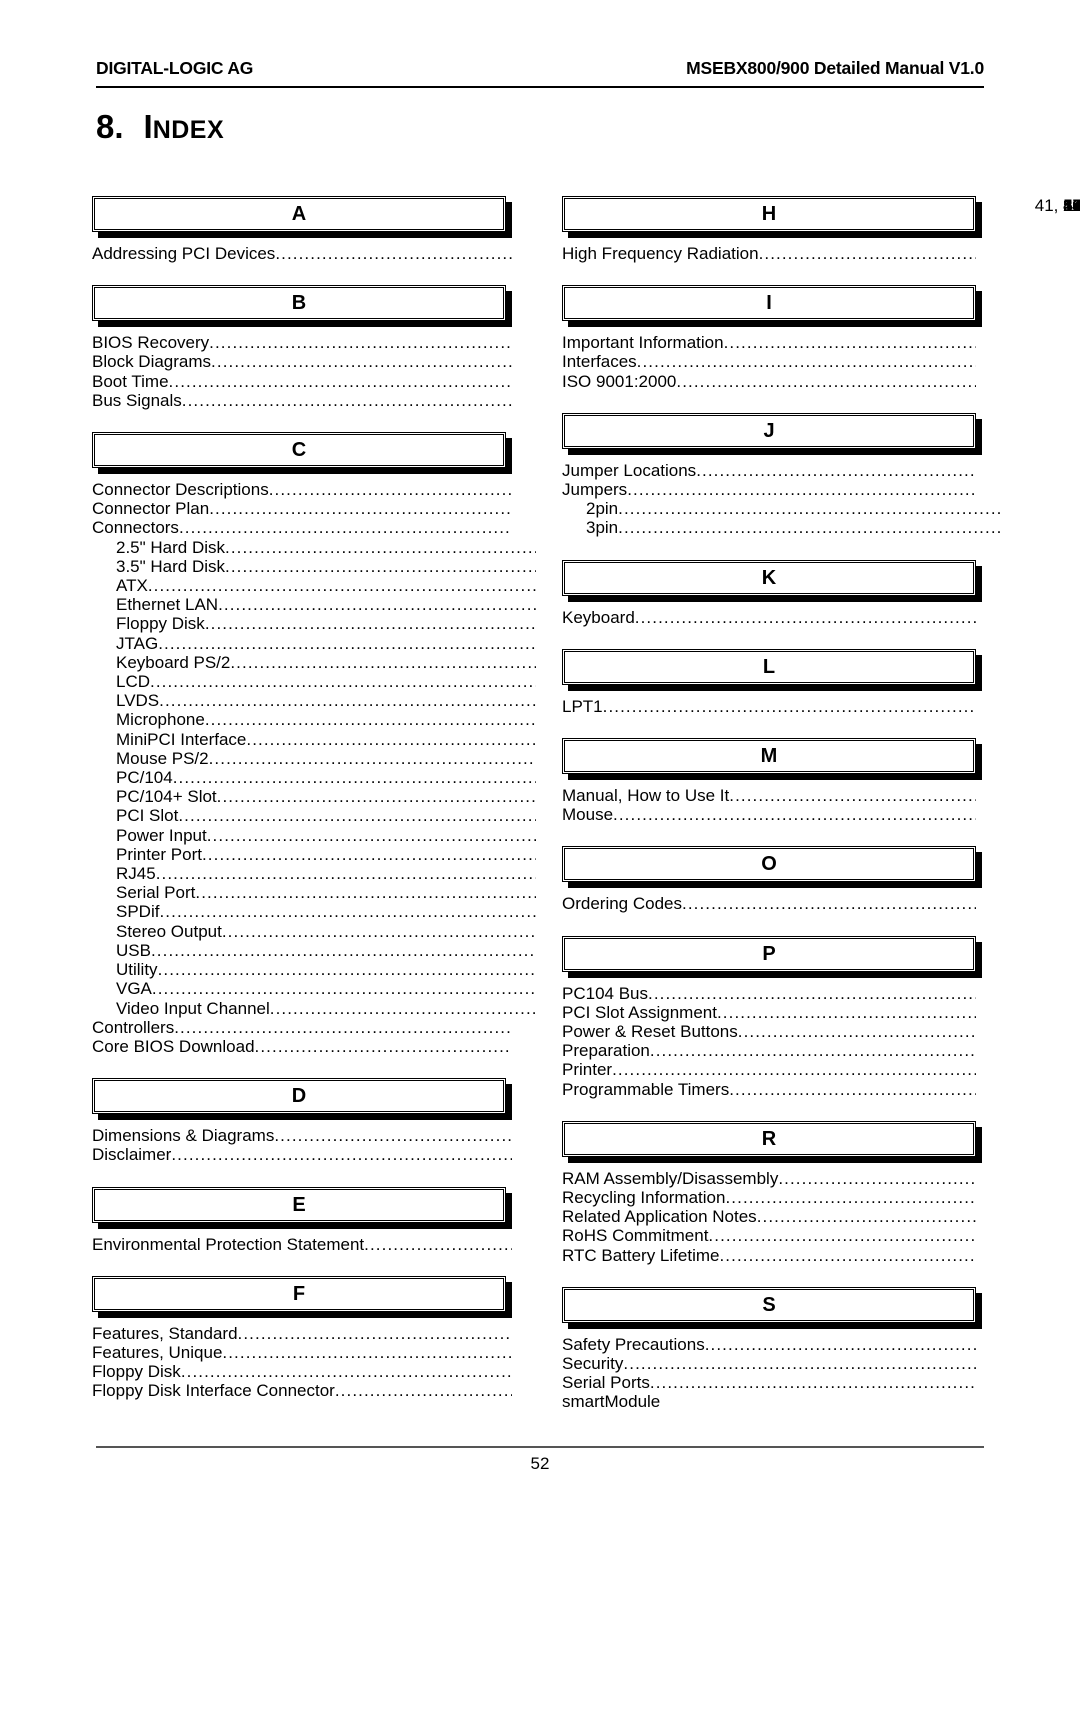  Describe the element at coordinates (540, 87) in the screenshot. I see `header-divider` at that location.